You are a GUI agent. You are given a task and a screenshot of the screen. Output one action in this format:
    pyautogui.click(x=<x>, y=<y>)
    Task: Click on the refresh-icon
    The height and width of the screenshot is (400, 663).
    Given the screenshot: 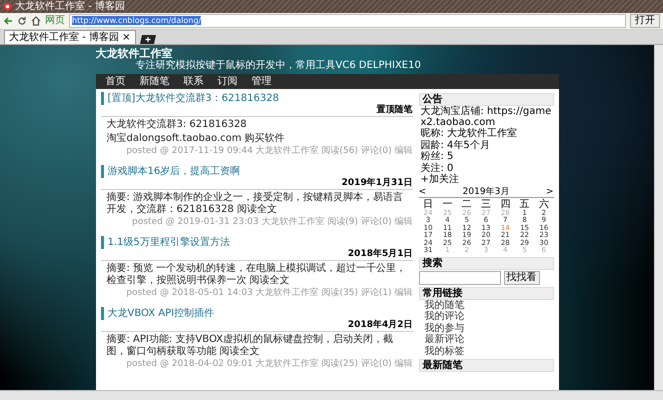 What is the action you would take?
    pyautogui.click(x=22, y=21)
    